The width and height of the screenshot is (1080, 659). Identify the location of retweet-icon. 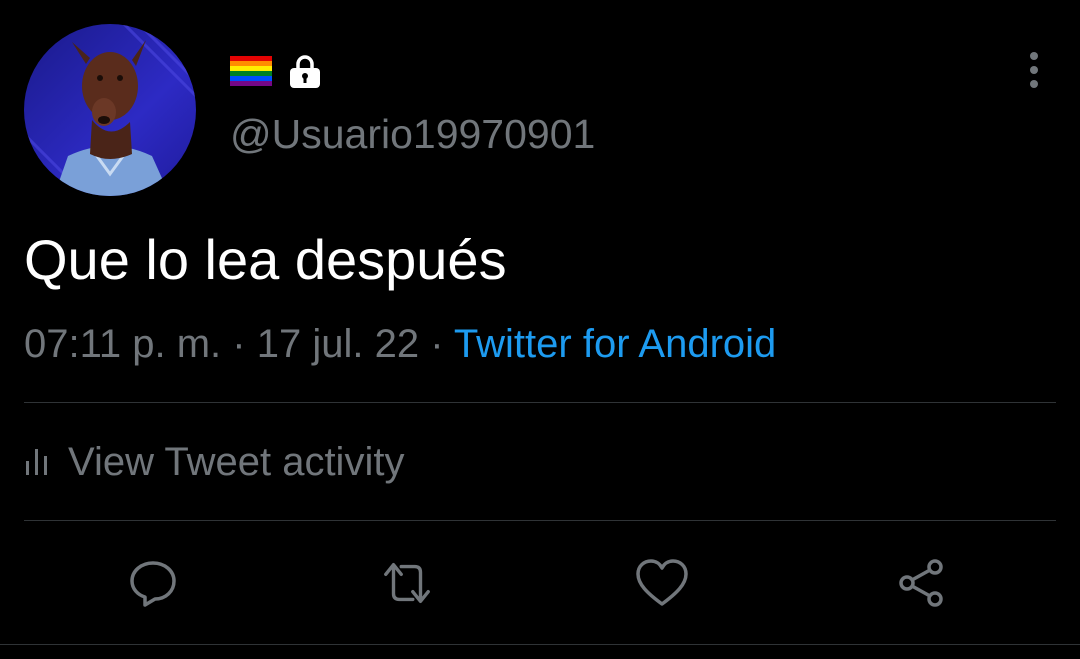
(407, 583).